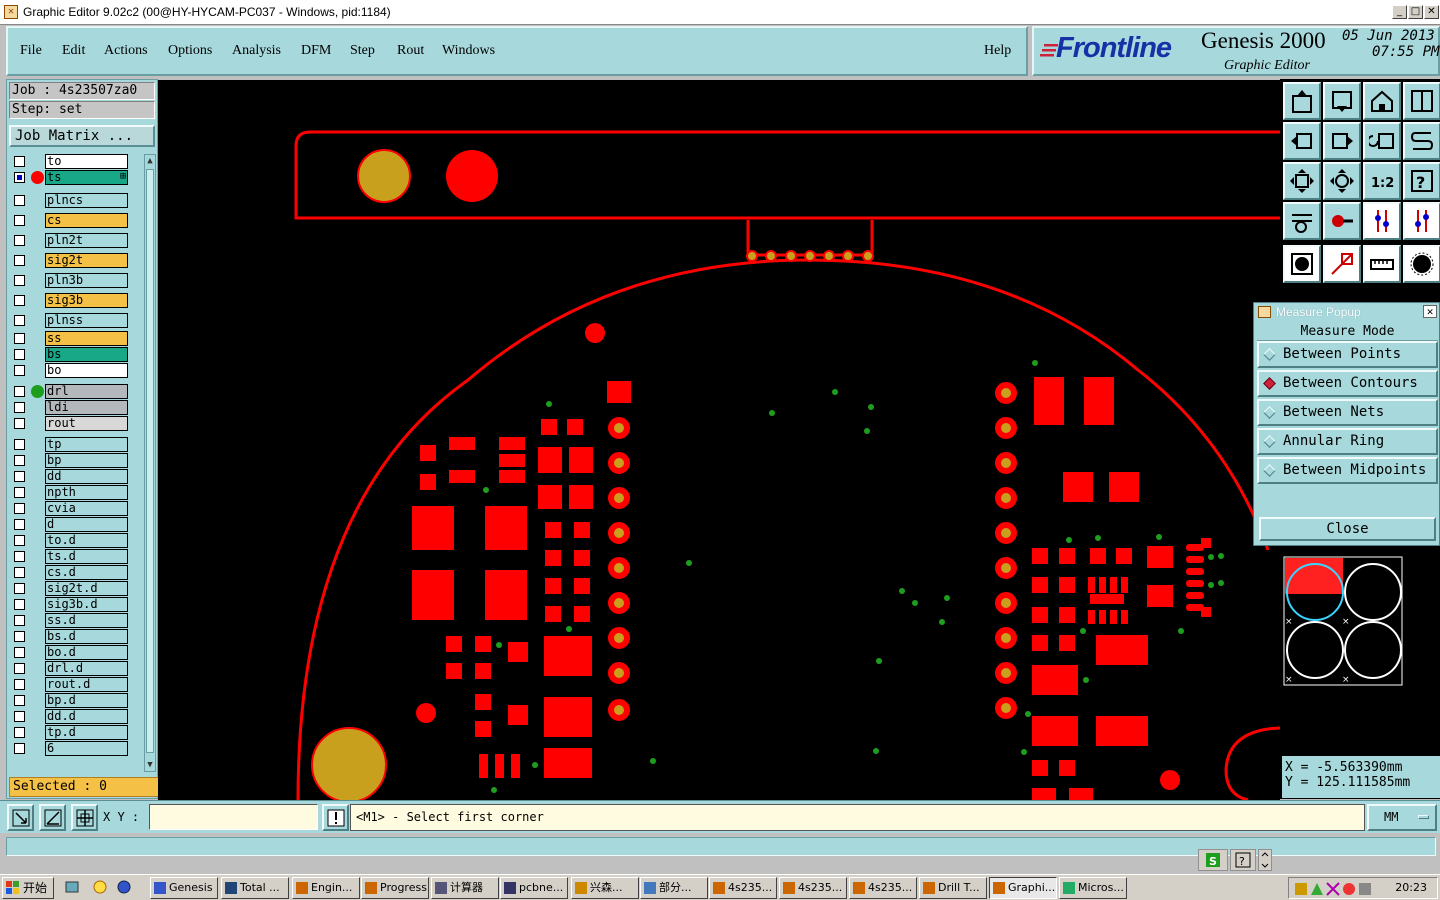 This screenshot has height=900, width=1440. Describe the element at coordinates (76, 460) in the screenshot. I see `layer-row: bp` at that location.